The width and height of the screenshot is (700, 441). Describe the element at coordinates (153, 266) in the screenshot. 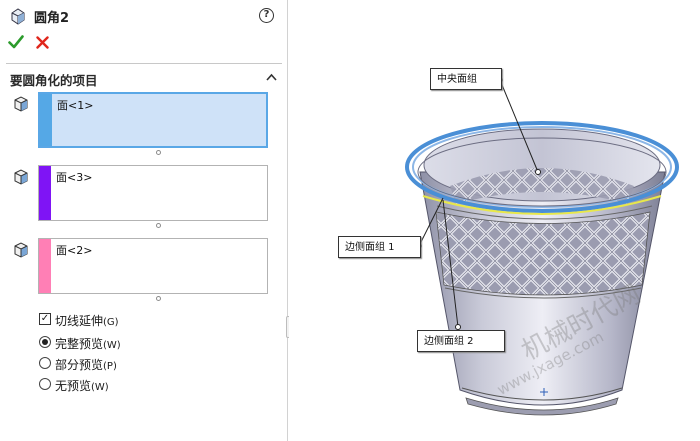

I see `face-selection-box-3: 面<2>` at that location.